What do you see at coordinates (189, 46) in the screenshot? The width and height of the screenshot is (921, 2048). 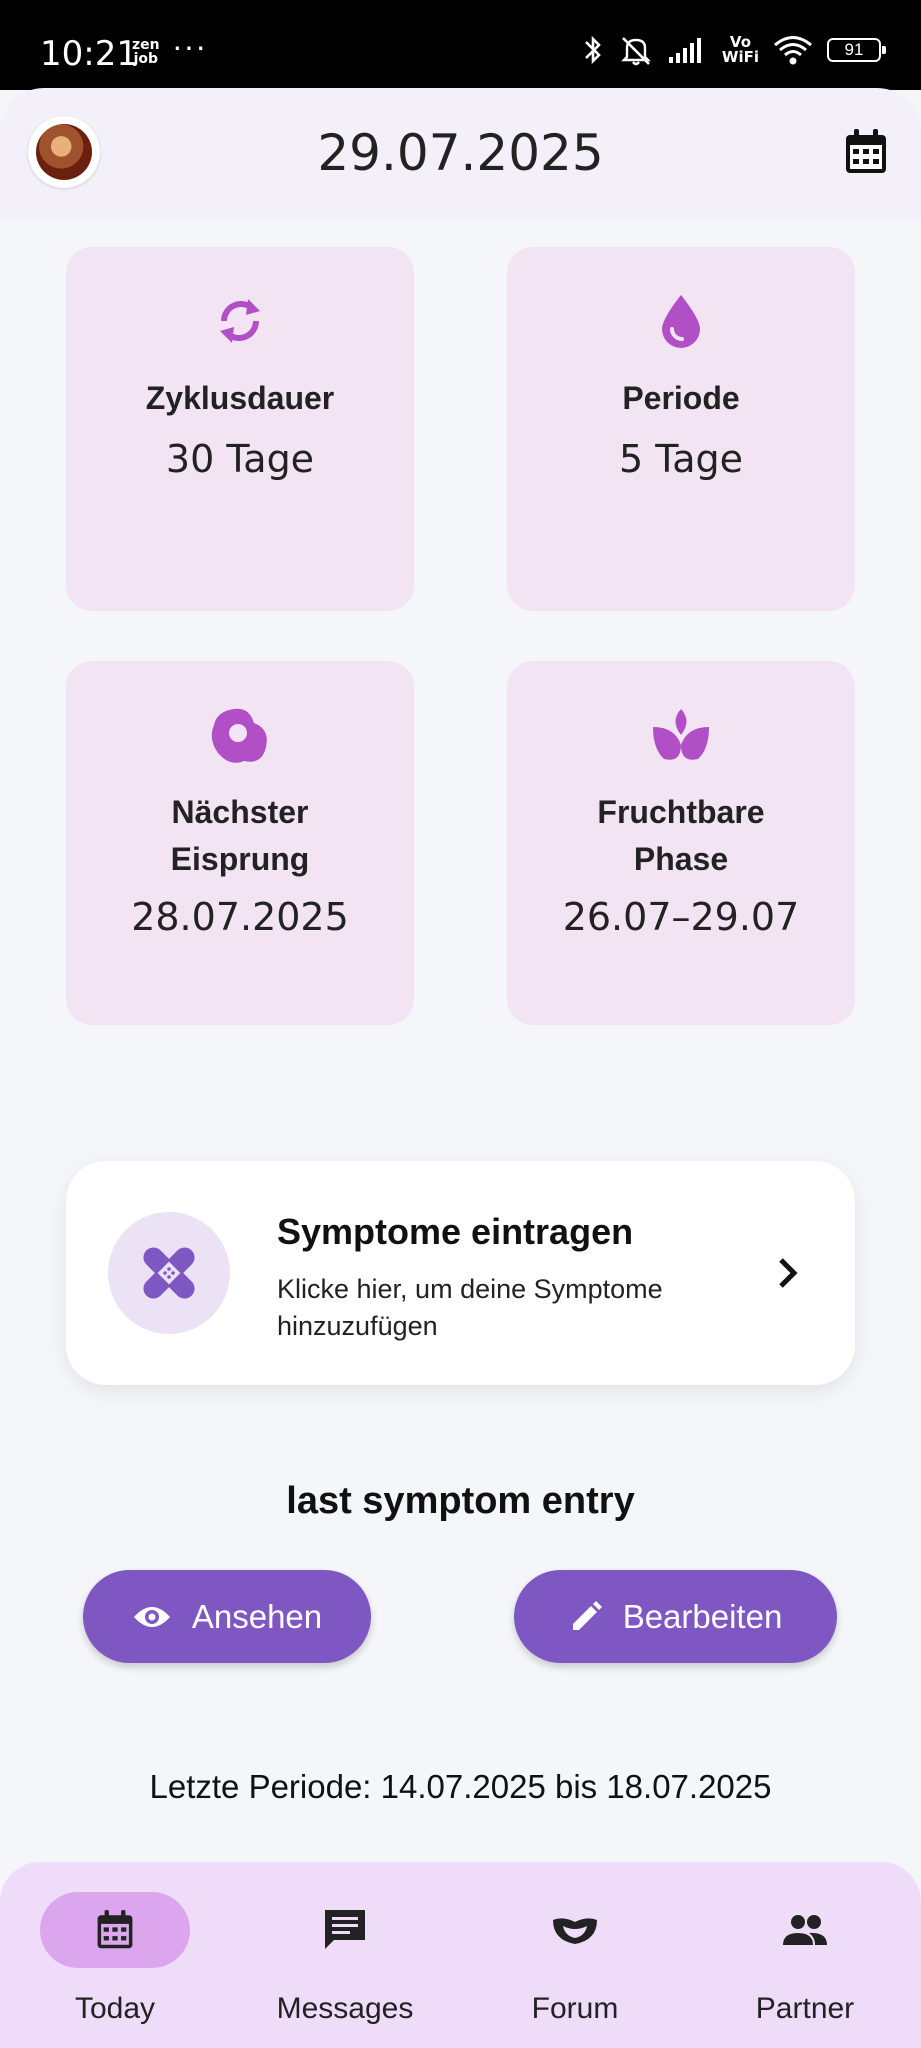 I see `more-notifications-icon: ···` at bounding box center [189, 46].